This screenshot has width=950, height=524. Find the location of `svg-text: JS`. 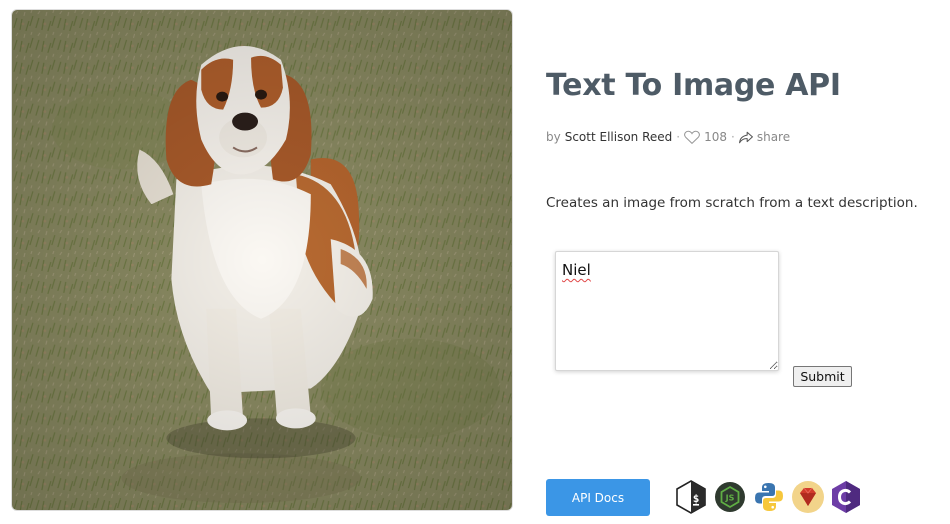

svg-text: JS is located at coordinates (730, 498).